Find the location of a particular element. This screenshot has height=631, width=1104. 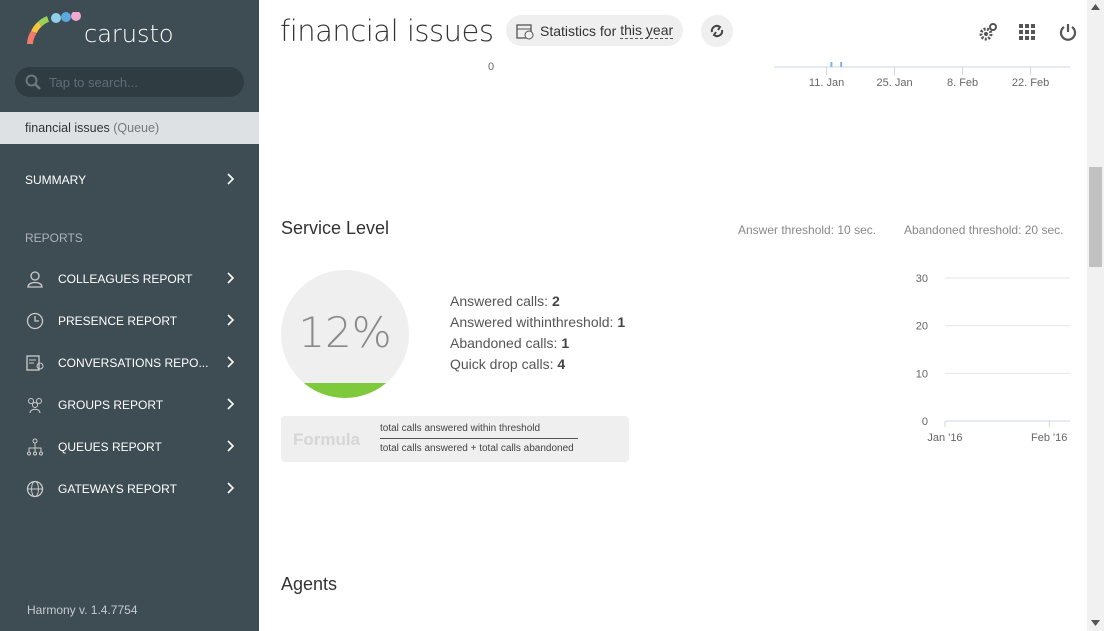

x-tick-label: 11. Jan is located at coordinates (826, 83).